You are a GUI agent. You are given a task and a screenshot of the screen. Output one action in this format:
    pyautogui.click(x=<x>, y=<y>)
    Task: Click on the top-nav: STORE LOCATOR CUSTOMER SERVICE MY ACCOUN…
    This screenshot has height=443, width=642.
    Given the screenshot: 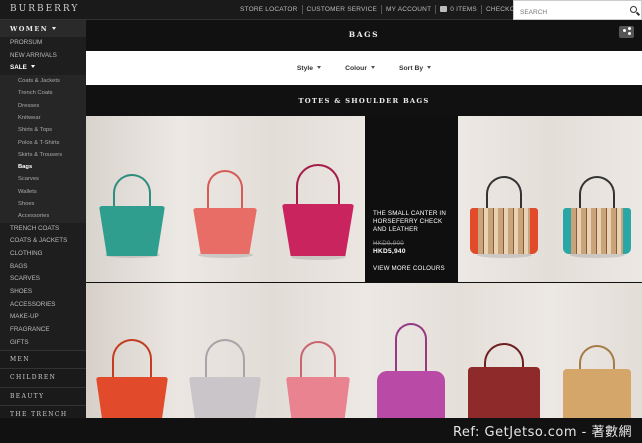 What is the action you would take?
    pyautogui.click(x=382, y=9)
    